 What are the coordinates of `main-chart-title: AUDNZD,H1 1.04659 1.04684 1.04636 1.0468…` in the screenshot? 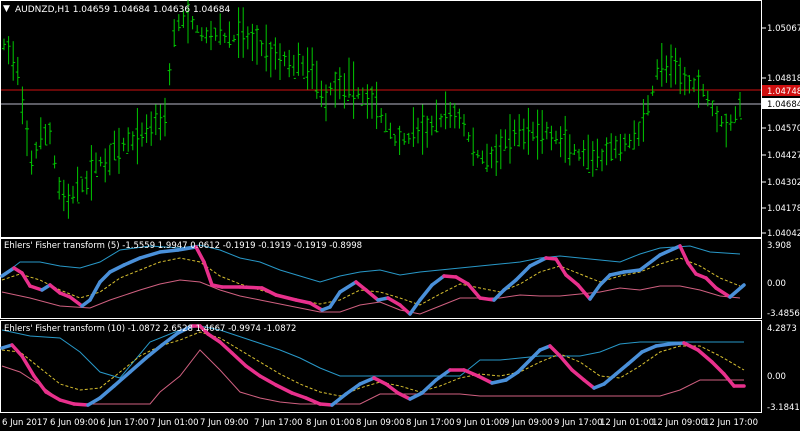 It's located at (122, 10).